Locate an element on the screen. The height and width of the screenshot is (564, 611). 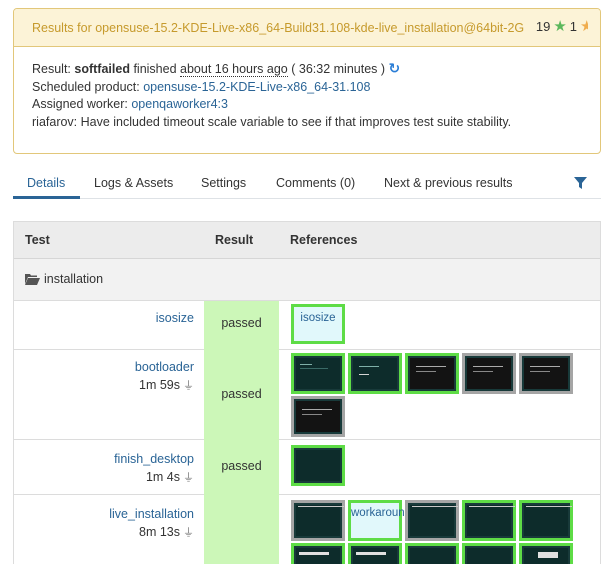
job-rating: 19 ★ 1 ★ is located at coordinates (561, 26).